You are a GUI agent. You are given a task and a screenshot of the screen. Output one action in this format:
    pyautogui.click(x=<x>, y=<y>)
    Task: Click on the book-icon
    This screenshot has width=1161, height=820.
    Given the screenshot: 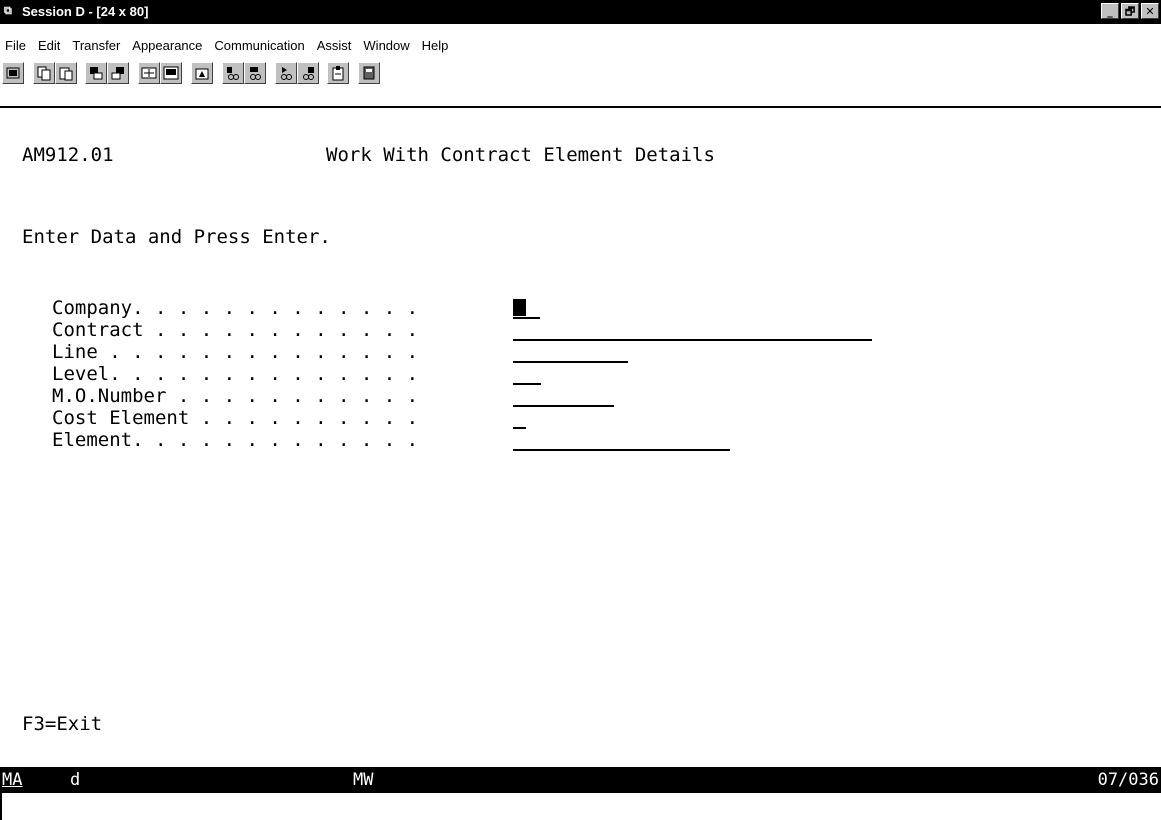 What is the action you would take?
    pyautogui.click(x=369, y=73)
    